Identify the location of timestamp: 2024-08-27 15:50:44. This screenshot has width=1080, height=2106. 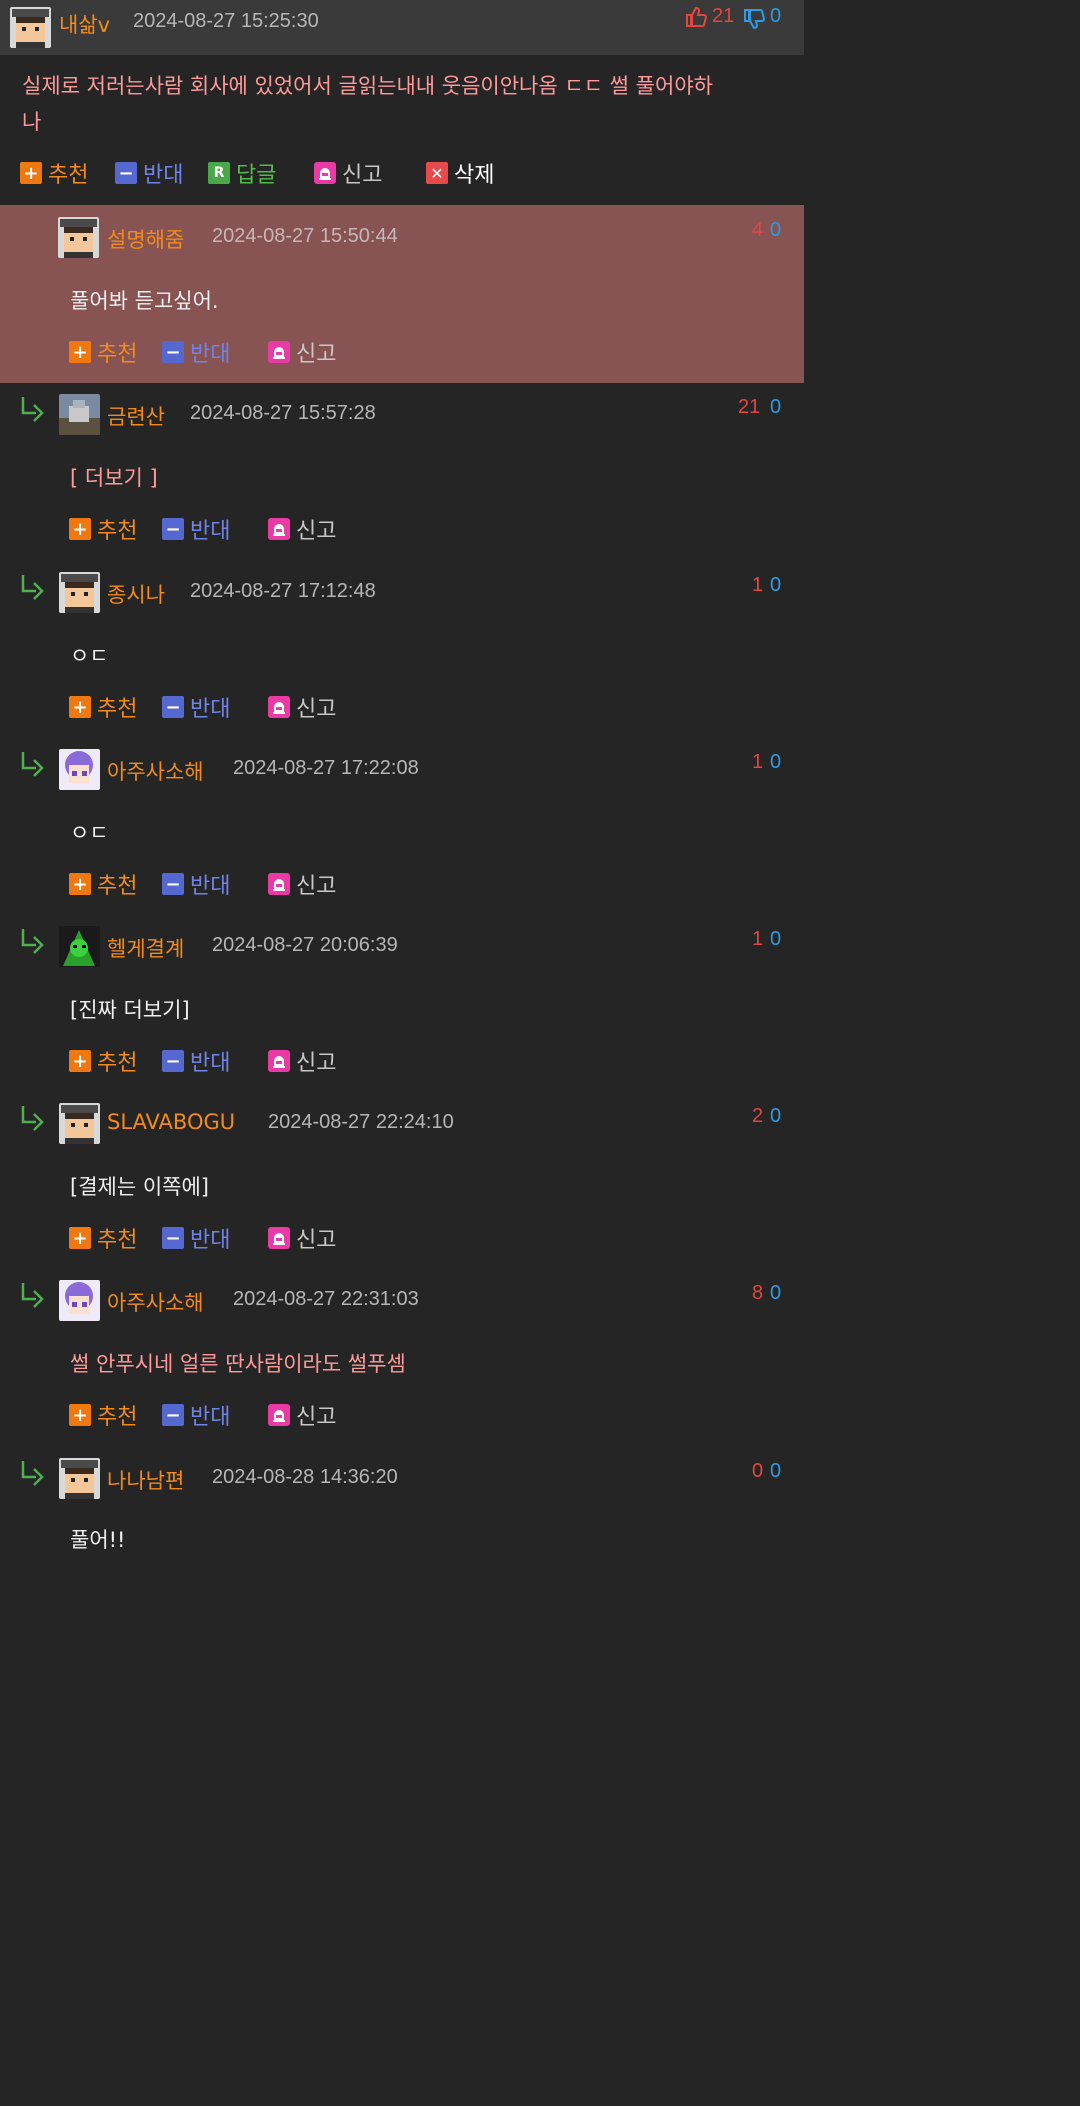
(305, 236).